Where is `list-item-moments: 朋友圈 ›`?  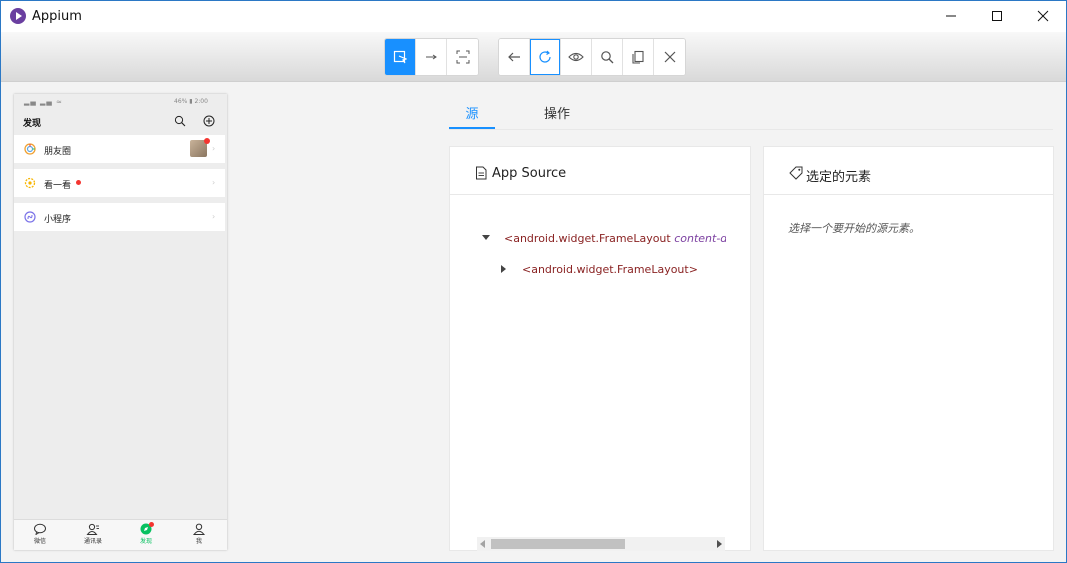
list-item-moments: 朋友圈 › is located at coordinates (119, 149).